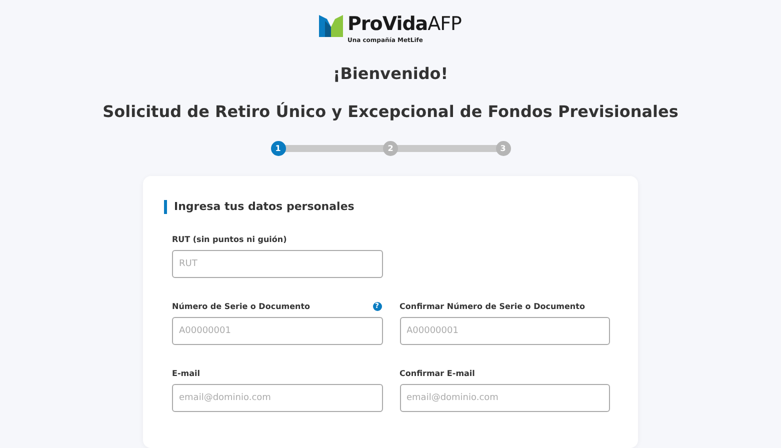 The image size is (781, 448). I want to click on field-label: Número de Serie o Documento, so click(241, 306).